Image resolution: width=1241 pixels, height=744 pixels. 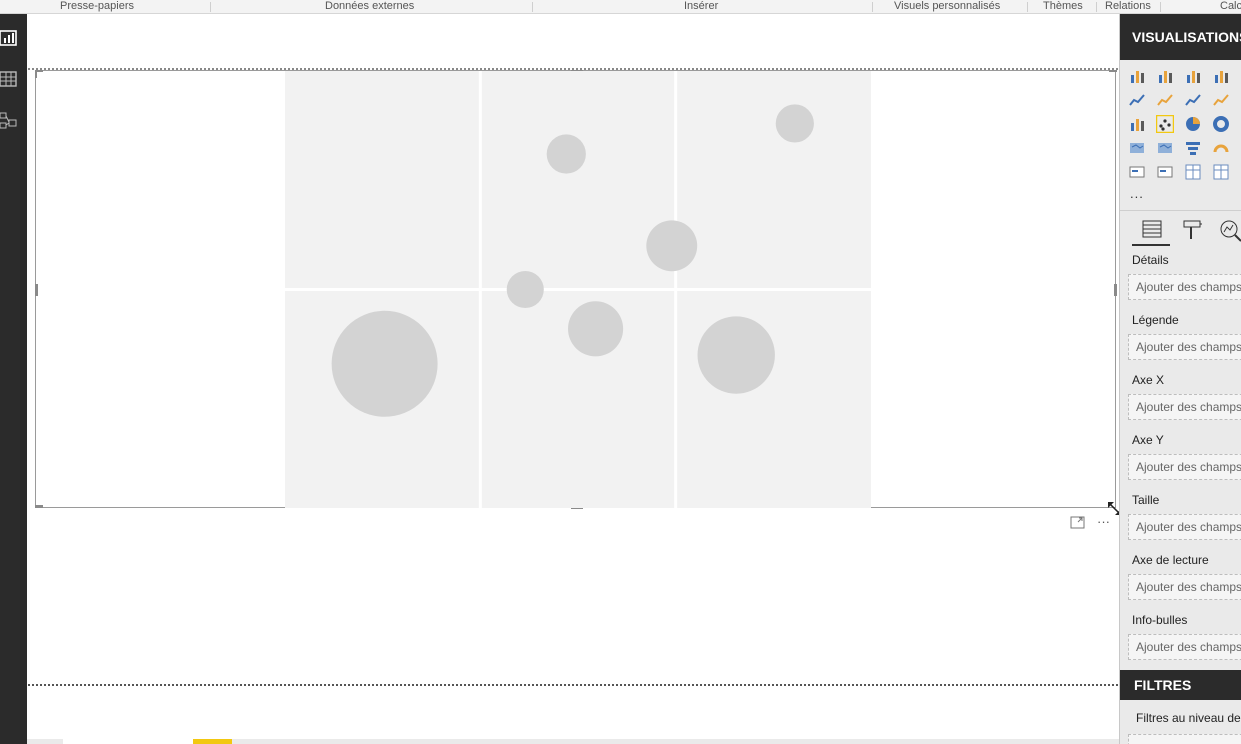 I want to click on page-boundary-bottom, so click(x=573, y=685).